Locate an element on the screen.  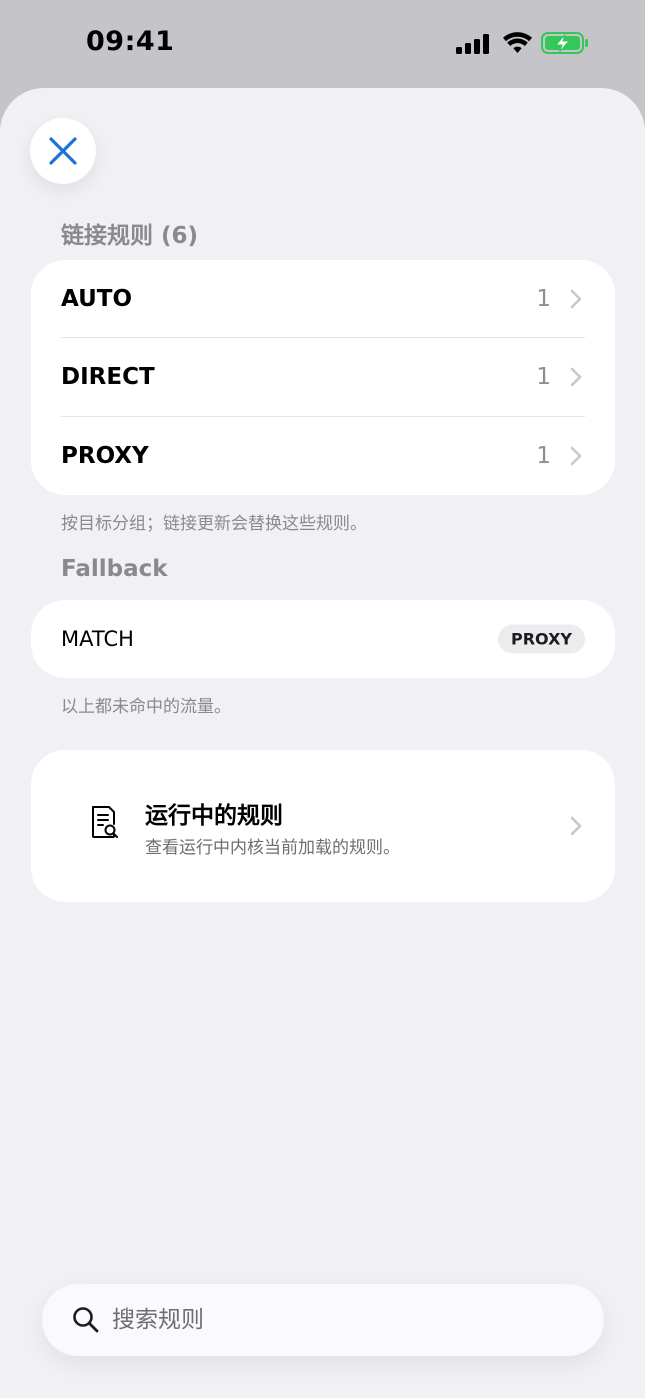
runtime-rules-subtitle: 查看运行中内核当前加载的规则。 is located at coordinates (272, 848).